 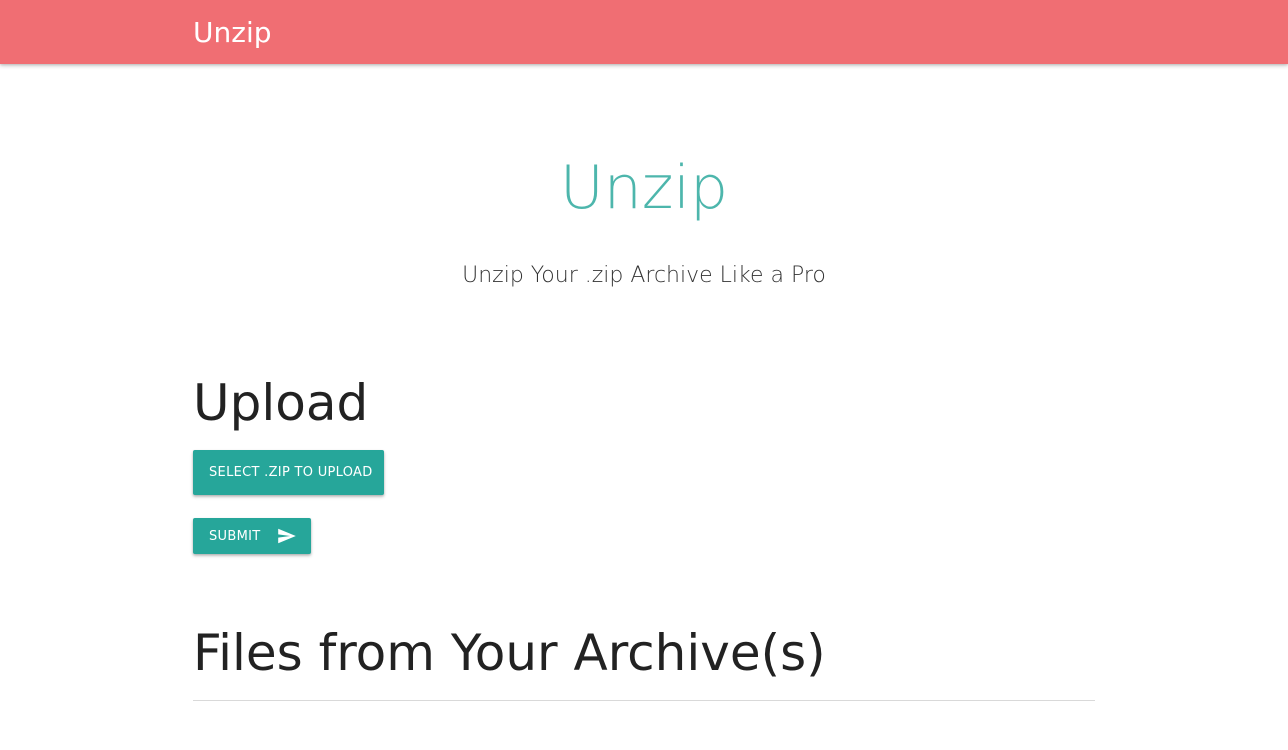 I want to click on select-zip-button-label: SELECT .ZIP TO UPLOAD, so click(x=291, y=472).